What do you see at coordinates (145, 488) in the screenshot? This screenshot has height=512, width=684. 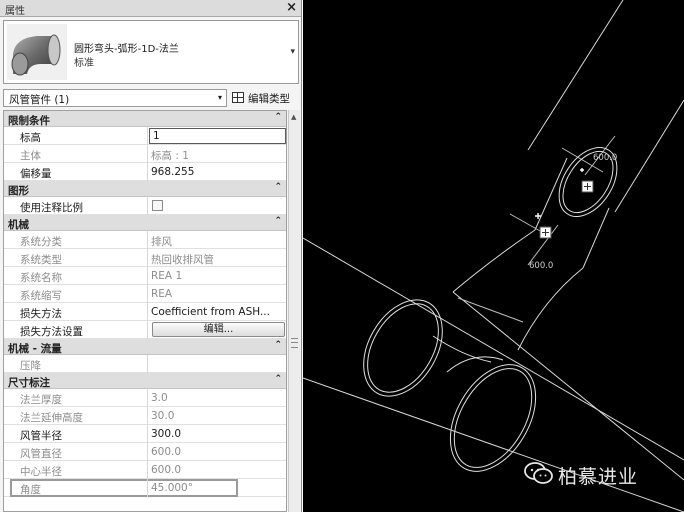 I see `property-row-angle: 角度 45.000°` at bounding box center [145, 488].